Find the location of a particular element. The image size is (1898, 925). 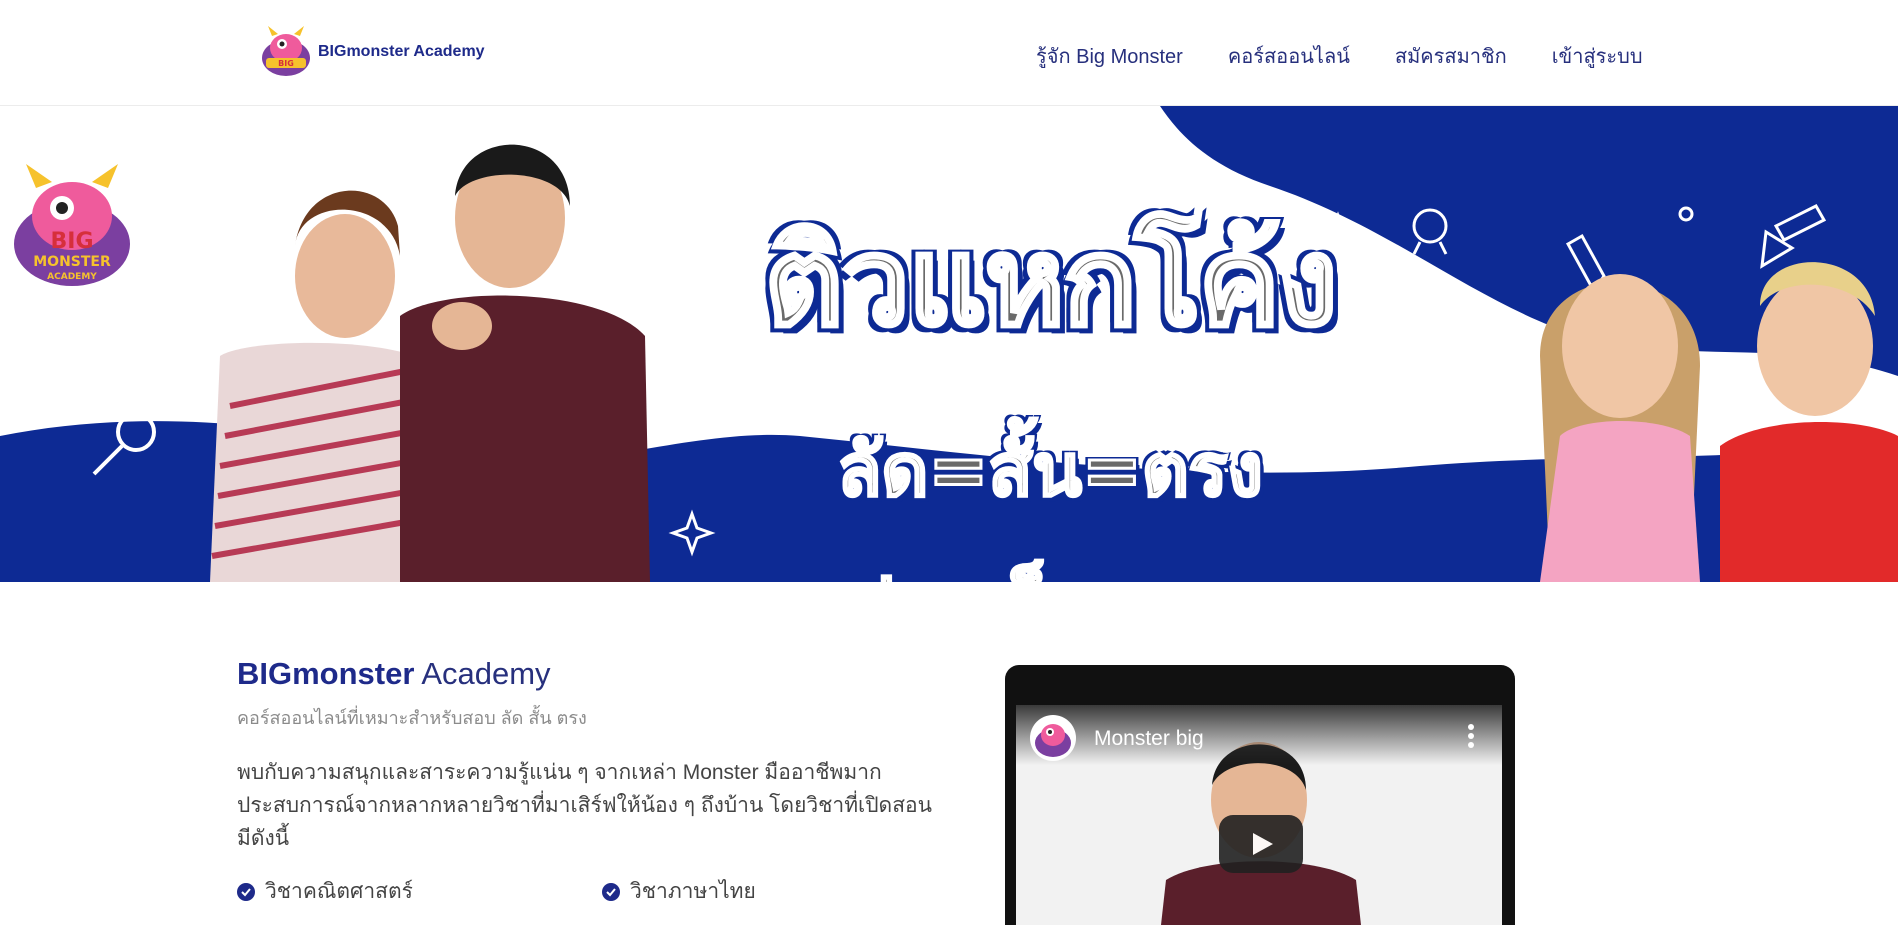

nav-register: สมัครสมาชิก is located at coordinates (1451, 56).